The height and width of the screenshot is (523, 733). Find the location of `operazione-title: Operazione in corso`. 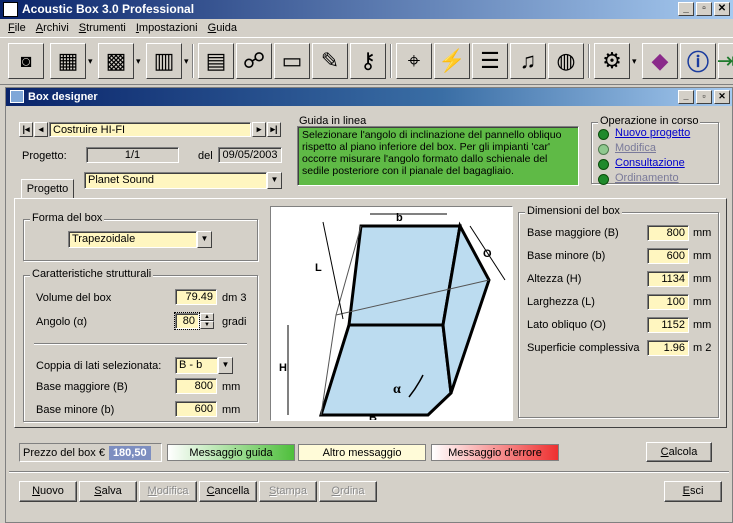

operazione-title: Operazione in corso is located at coordinates (649, 121).